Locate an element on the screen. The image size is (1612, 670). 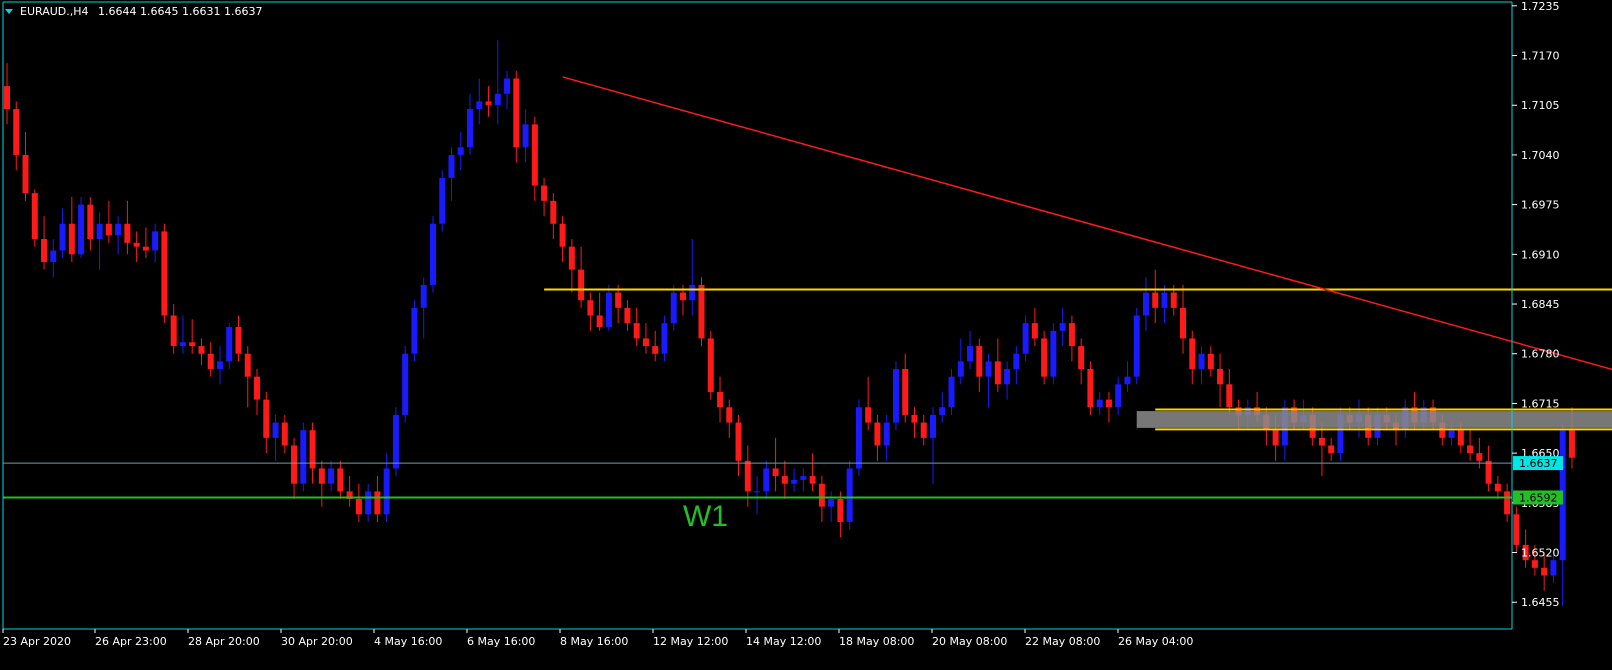
time-tick-label: 12 May 12:00 is located at coordinates (690, 641).